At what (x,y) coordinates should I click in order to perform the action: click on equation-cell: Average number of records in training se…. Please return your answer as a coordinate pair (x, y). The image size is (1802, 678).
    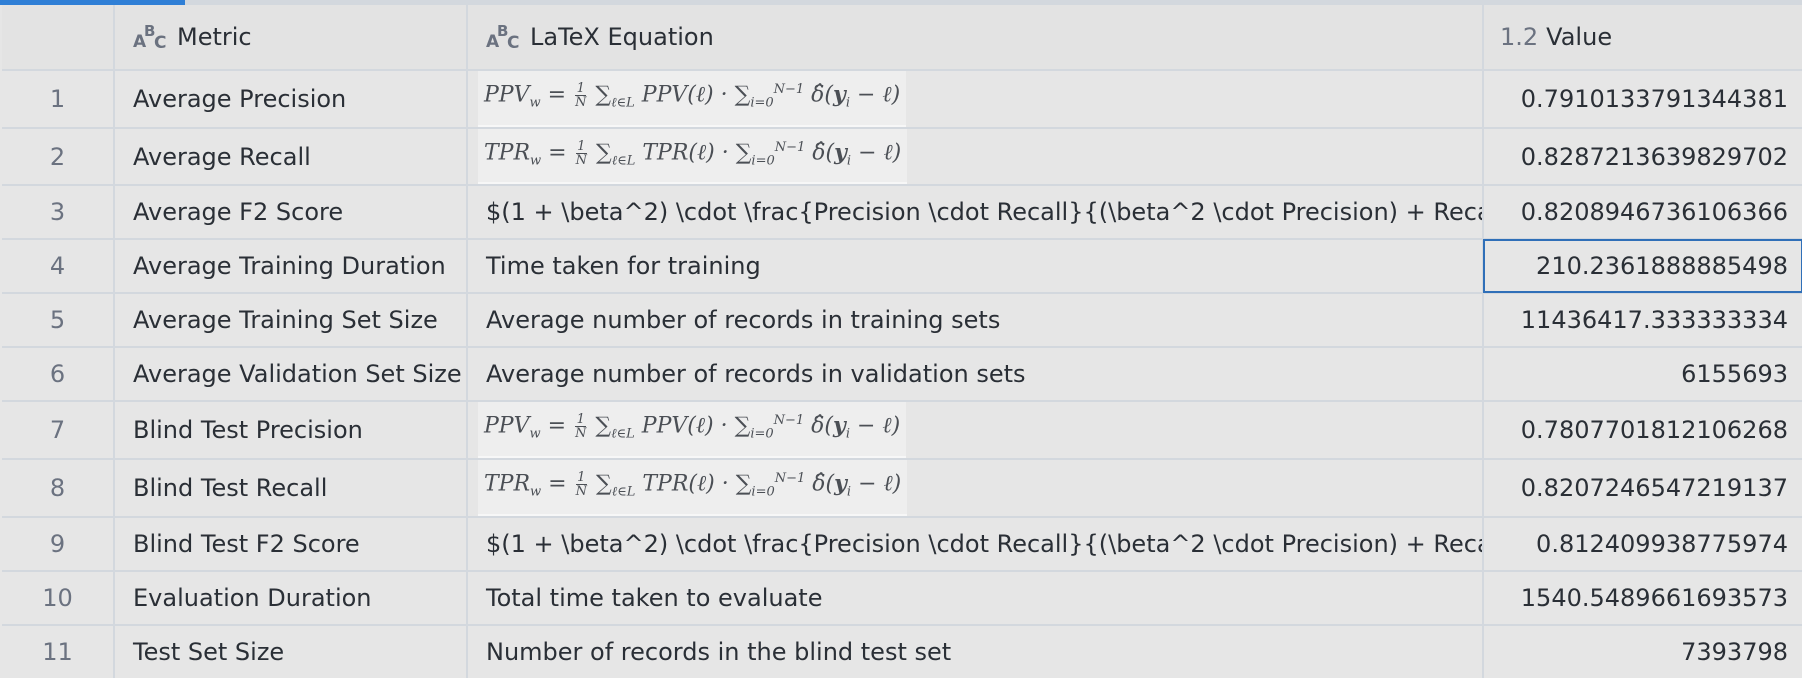
    Looking at the image, I should click on (975, 321).